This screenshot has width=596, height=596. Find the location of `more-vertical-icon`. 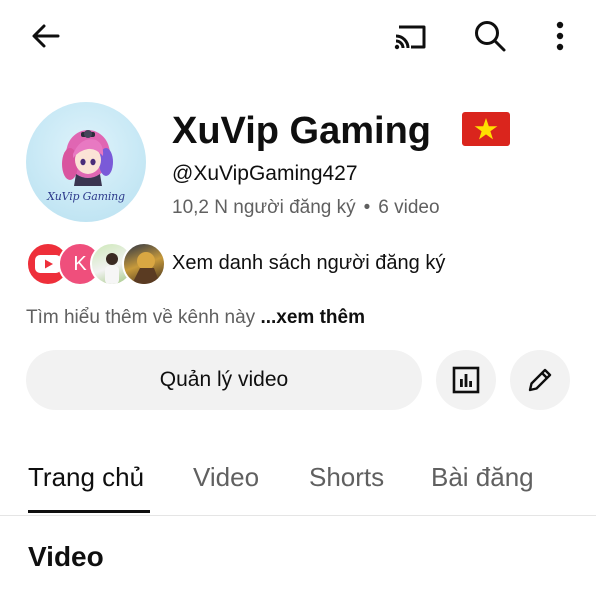

more-vertical-icon is located at coordinates (560, 36).